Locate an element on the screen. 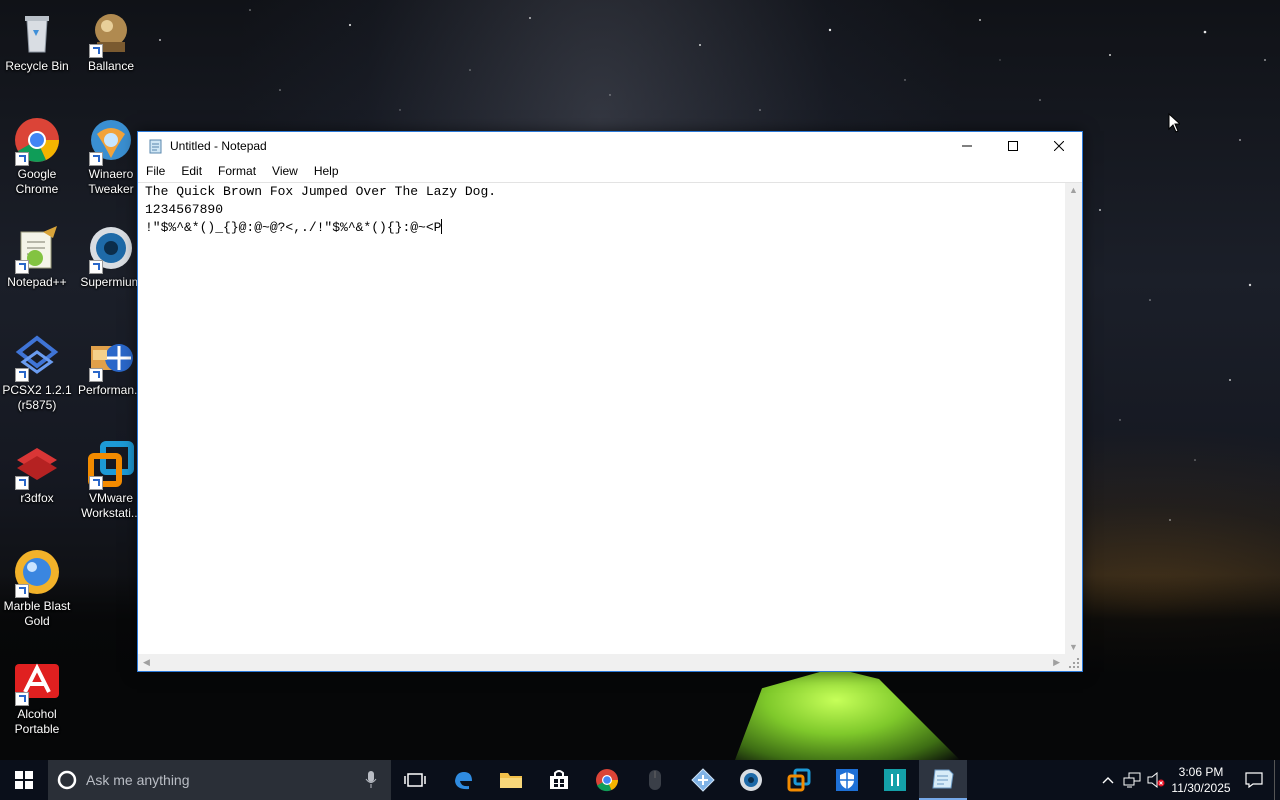 Image resolution: width=1280 pixels, height=800 pixels. horizontal-scrollbar: ◀ ▶ is located at coordinates (601, 662).